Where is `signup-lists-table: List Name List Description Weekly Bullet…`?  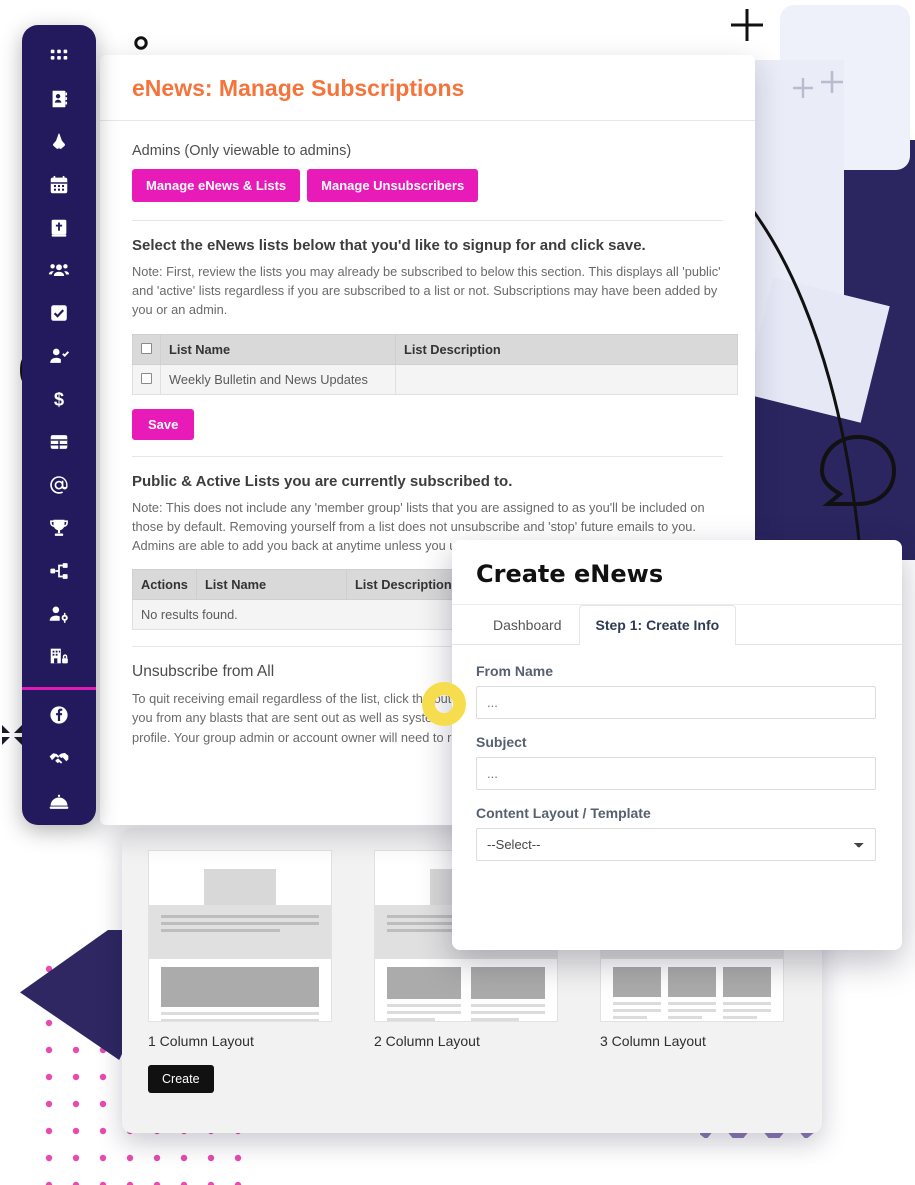
signup-lists-table: List Name List Description Weekly Bullet… is located at coordinates (435, 364).